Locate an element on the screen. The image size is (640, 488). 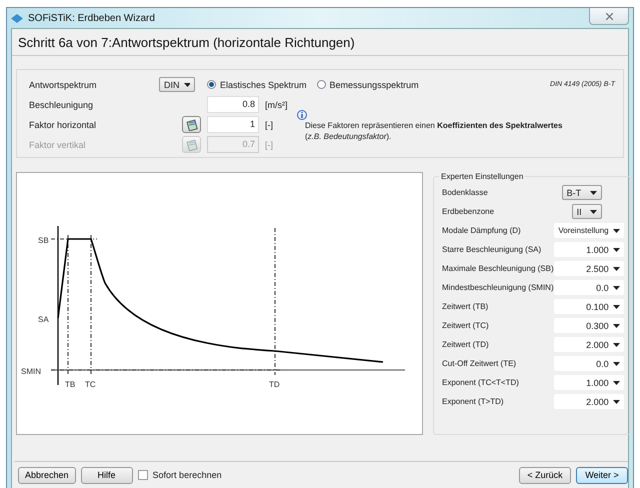
nav-button: < Zurück is located at coordinates (545, 475).